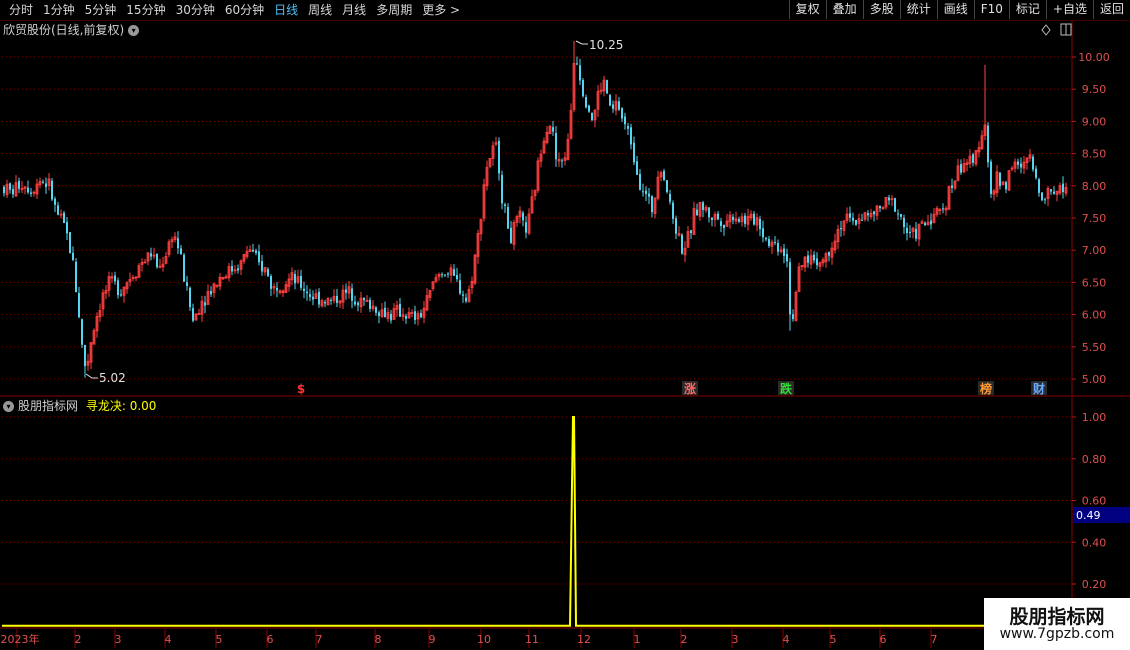  What do you see at coordinates (584, 639) in the screenshot?
I see `x-tick-label: 12` at bounding box center [584, 639].